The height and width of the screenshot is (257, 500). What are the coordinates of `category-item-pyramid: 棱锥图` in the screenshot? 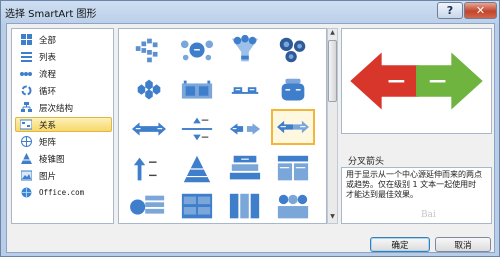 It's located at (63, 158).